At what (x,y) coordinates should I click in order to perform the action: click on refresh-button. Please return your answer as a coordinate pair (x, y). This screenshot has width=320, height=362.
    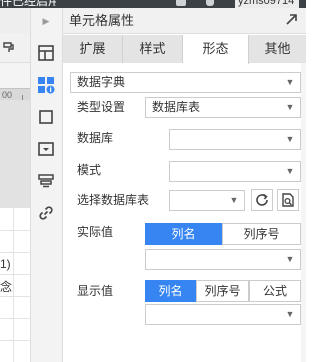
    Looking at the image, I should click on (262, 200).